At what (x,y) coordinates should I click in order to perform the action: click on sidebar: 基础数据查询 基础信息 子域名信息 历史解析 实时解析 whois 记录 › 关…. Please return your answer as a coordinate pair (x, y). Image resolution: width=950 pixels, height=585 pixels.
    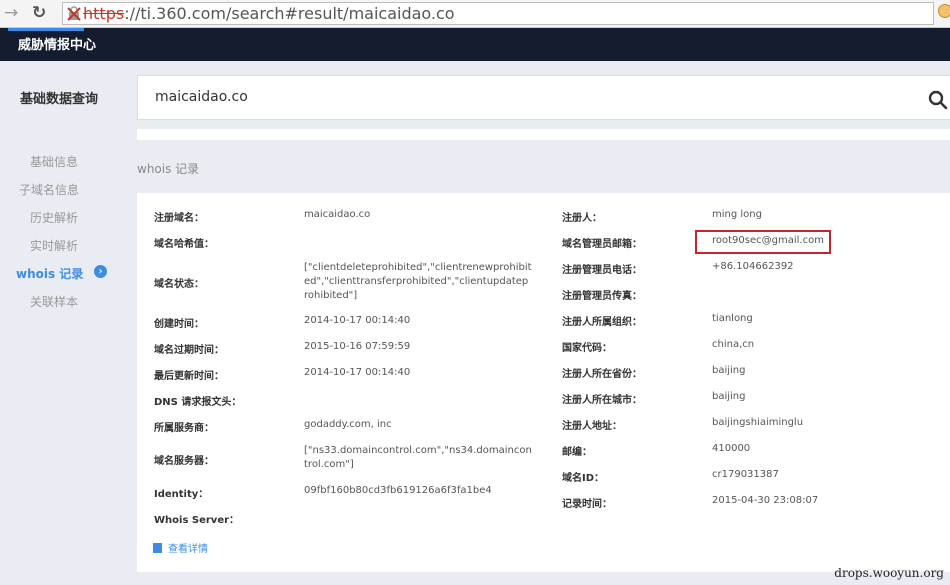
    Looking at the image, I should click on (64, 323).